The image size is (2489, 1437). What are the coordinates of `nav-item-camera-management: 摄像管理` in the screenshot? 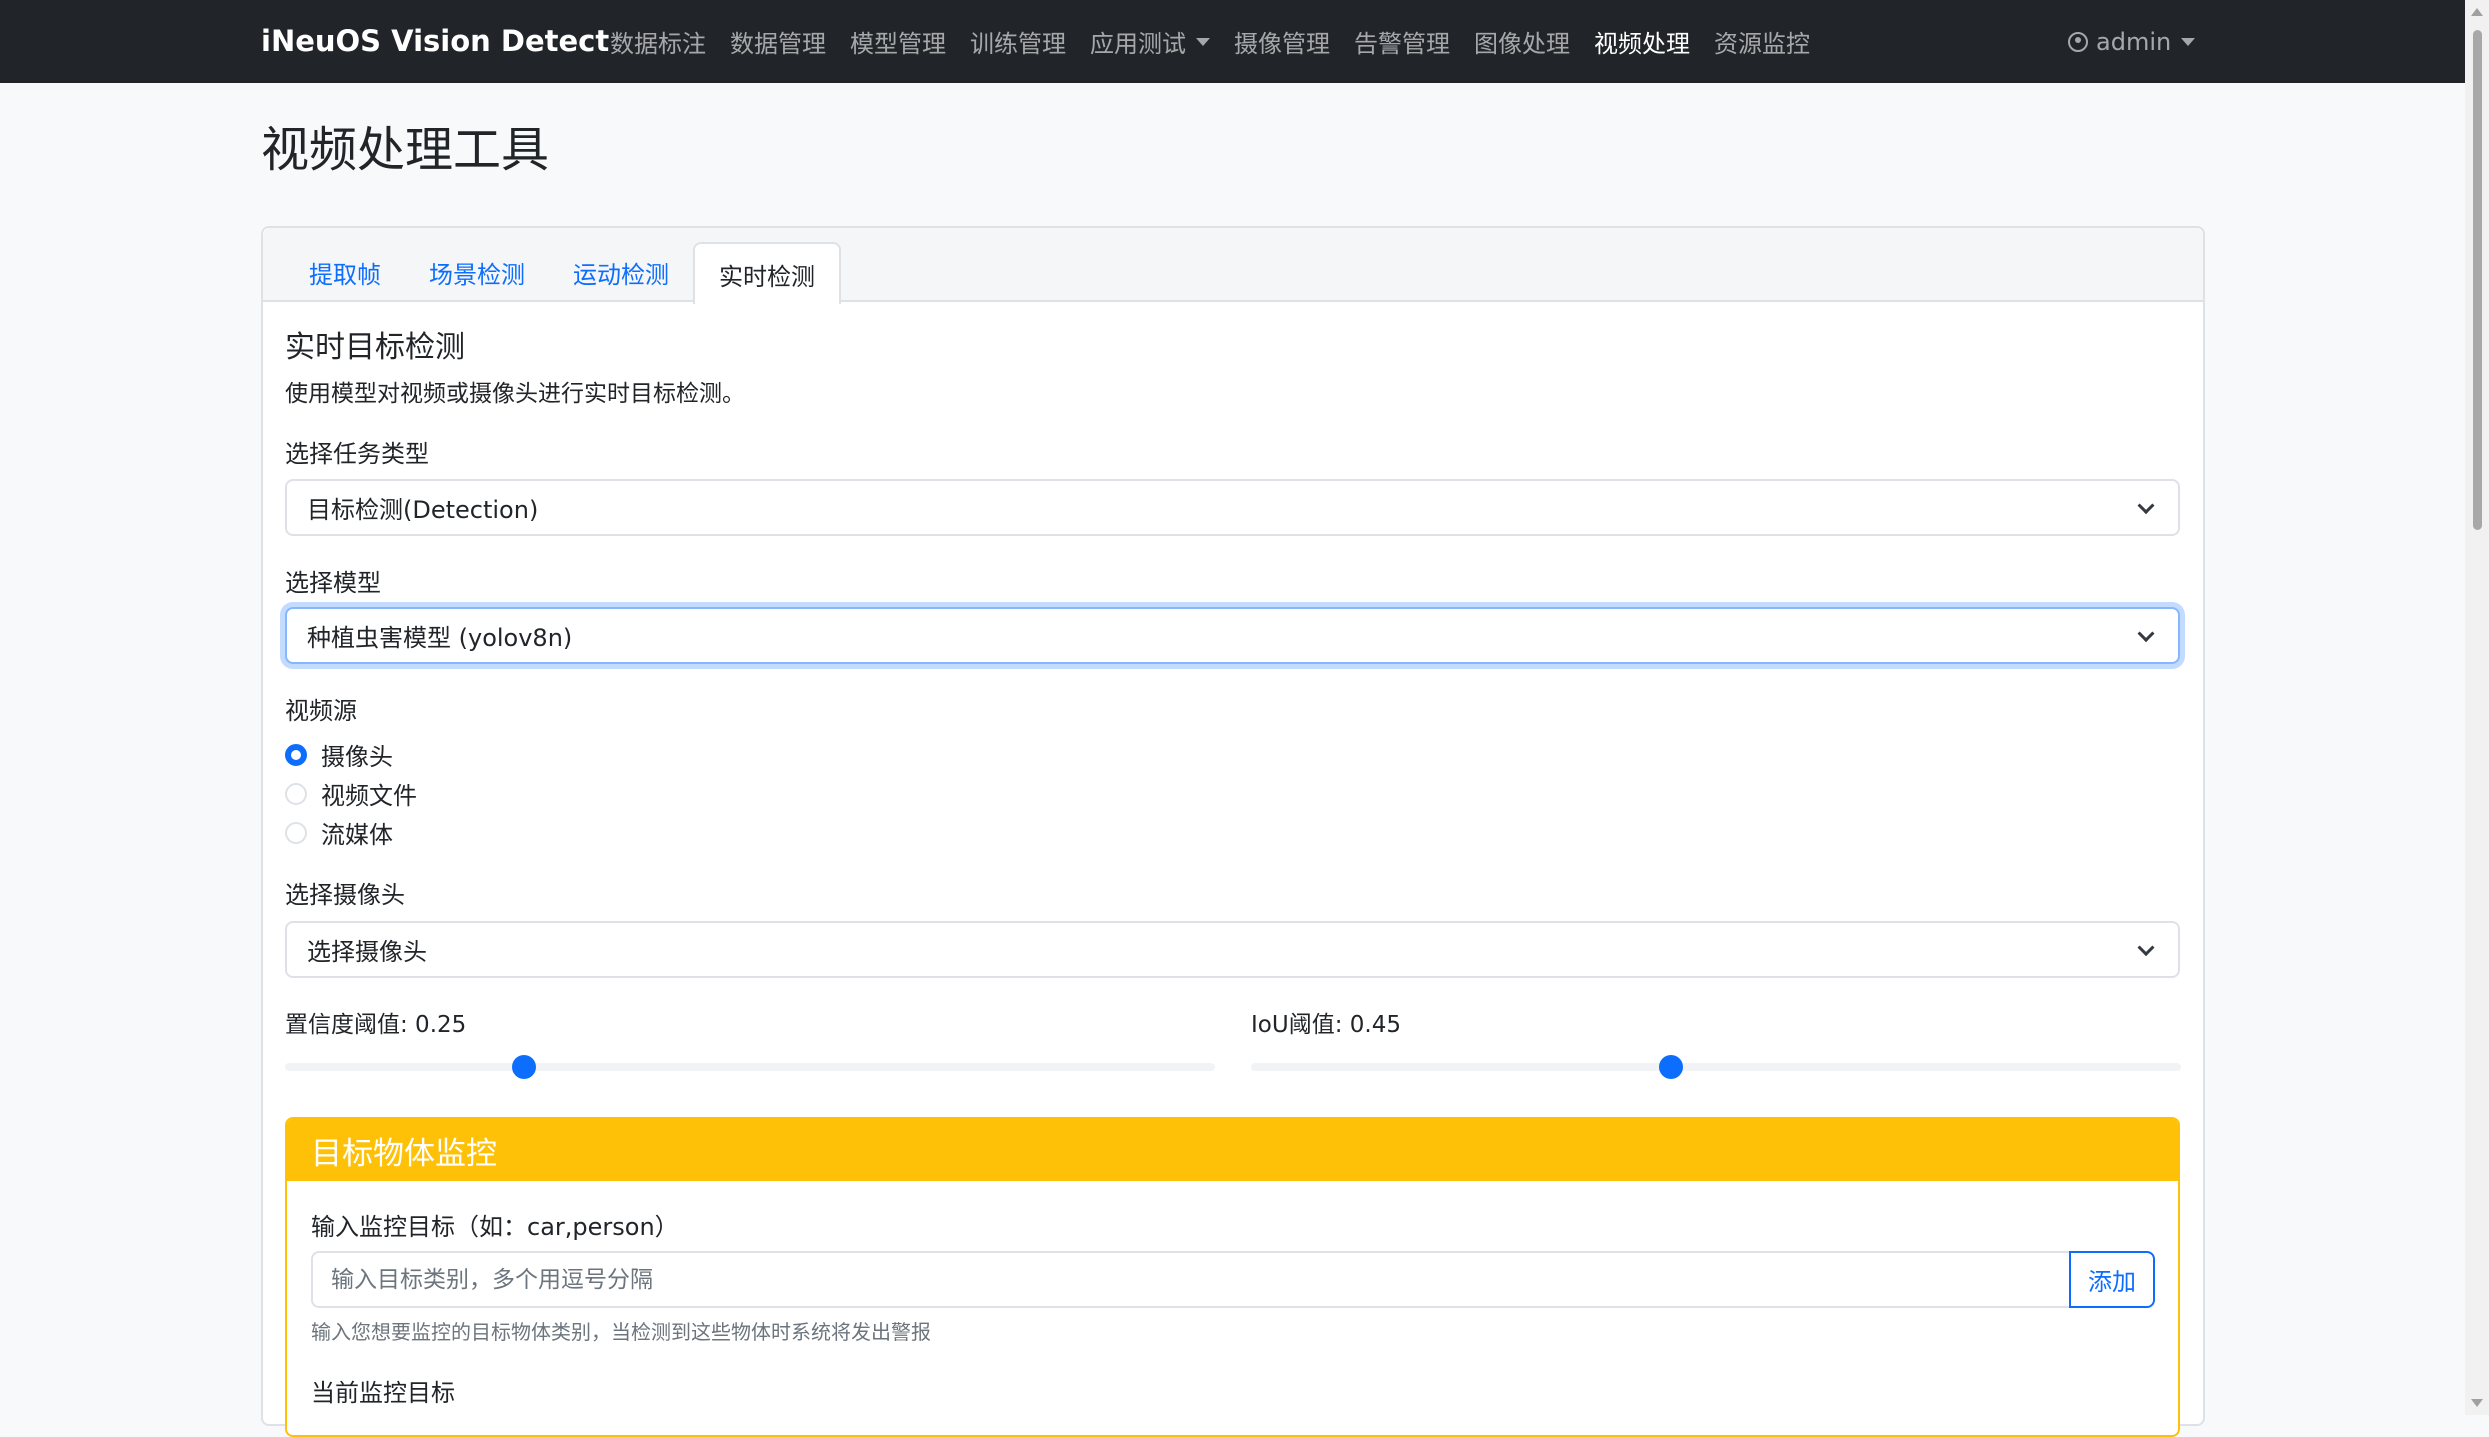 It's located at (1282, 41).